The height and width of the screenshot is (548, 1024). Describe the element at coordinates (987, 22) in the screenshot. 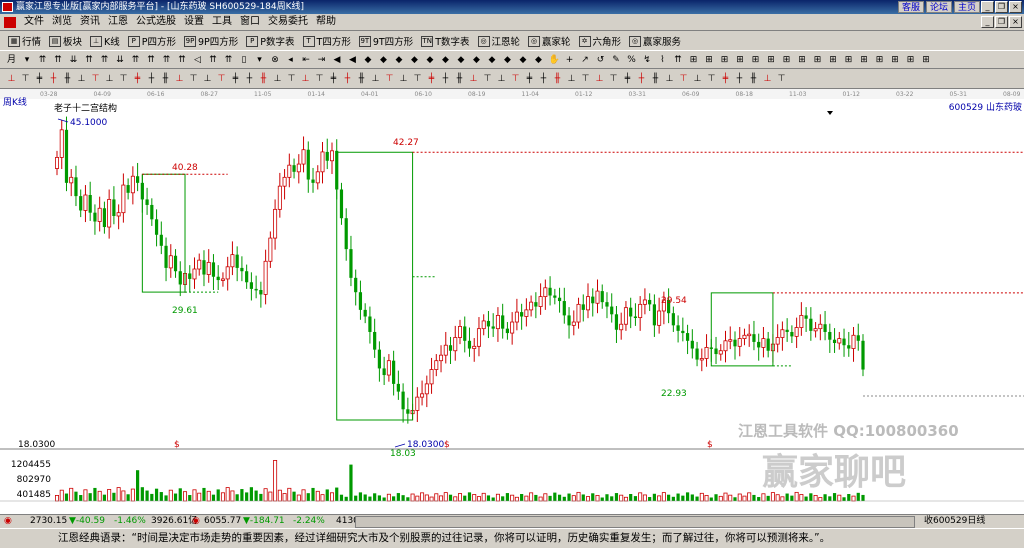

I see `mdi-minimize-icon: _` at that location.